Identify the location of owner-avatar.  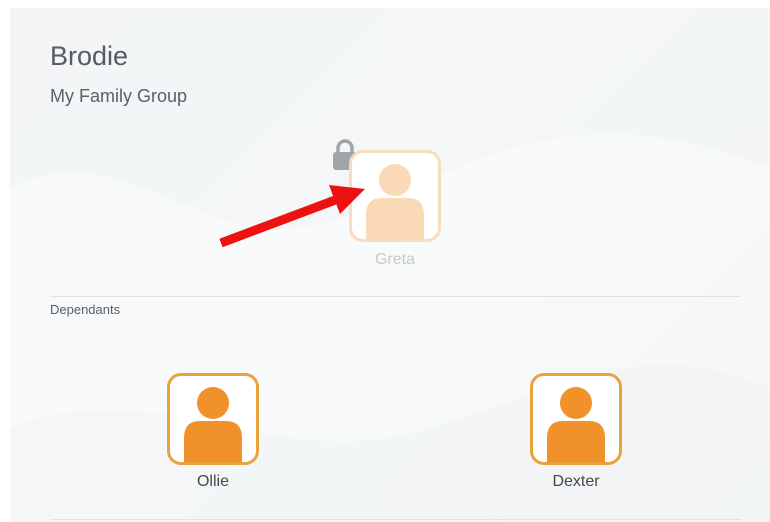
(395, 196).